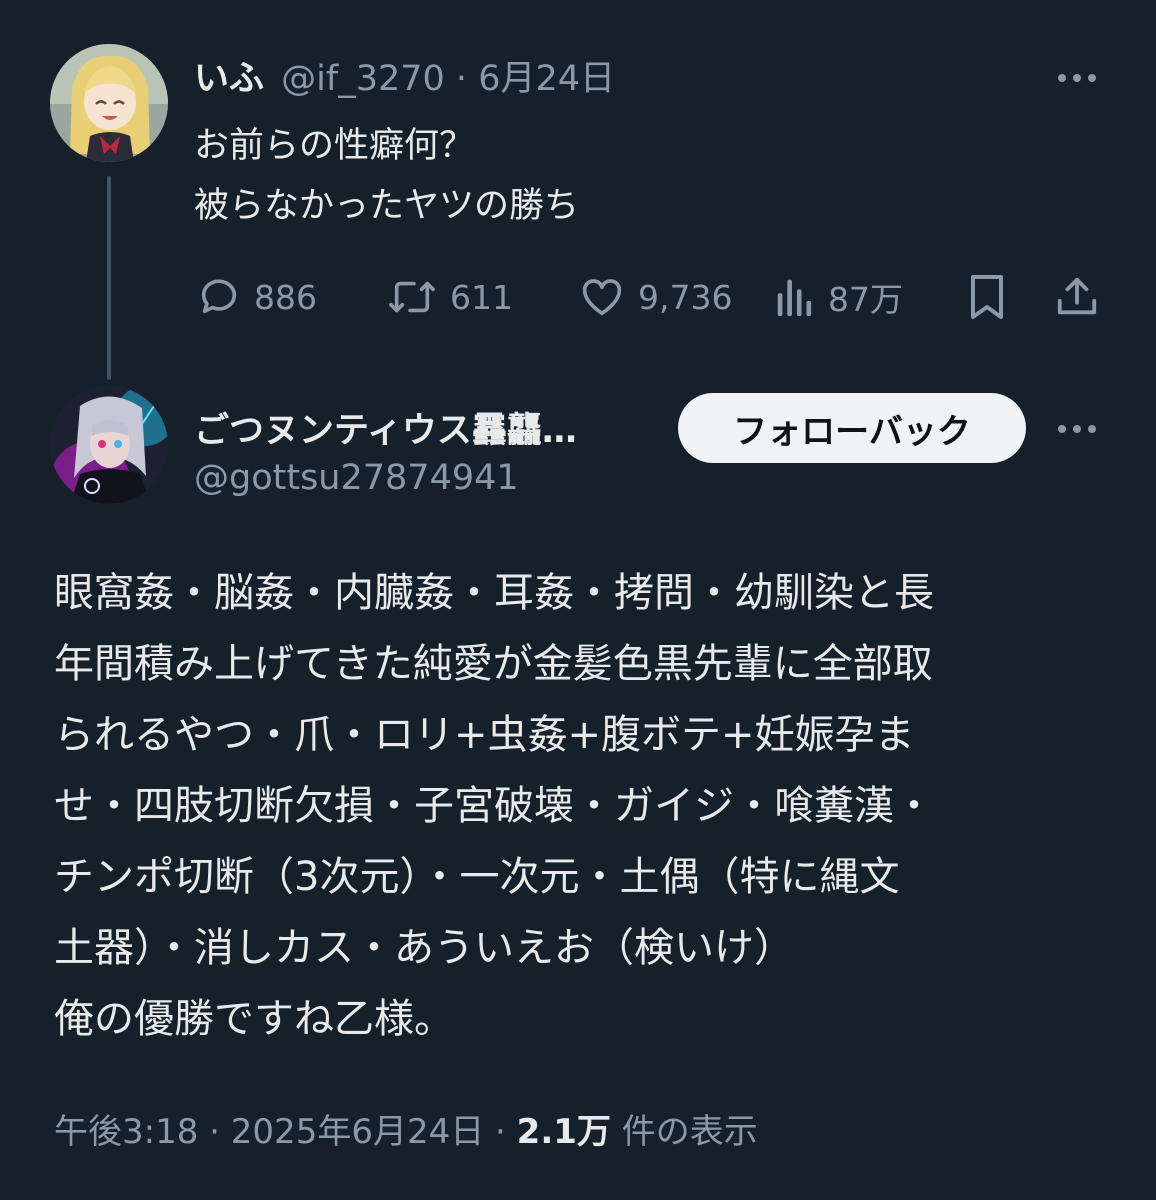 Image resolution: width=1156 pixels, height=1200 pixels. What do you see at coordinates (109, 445) in the screenshot?
I see `avatar-gottsu` at bounding box center [109, 445].